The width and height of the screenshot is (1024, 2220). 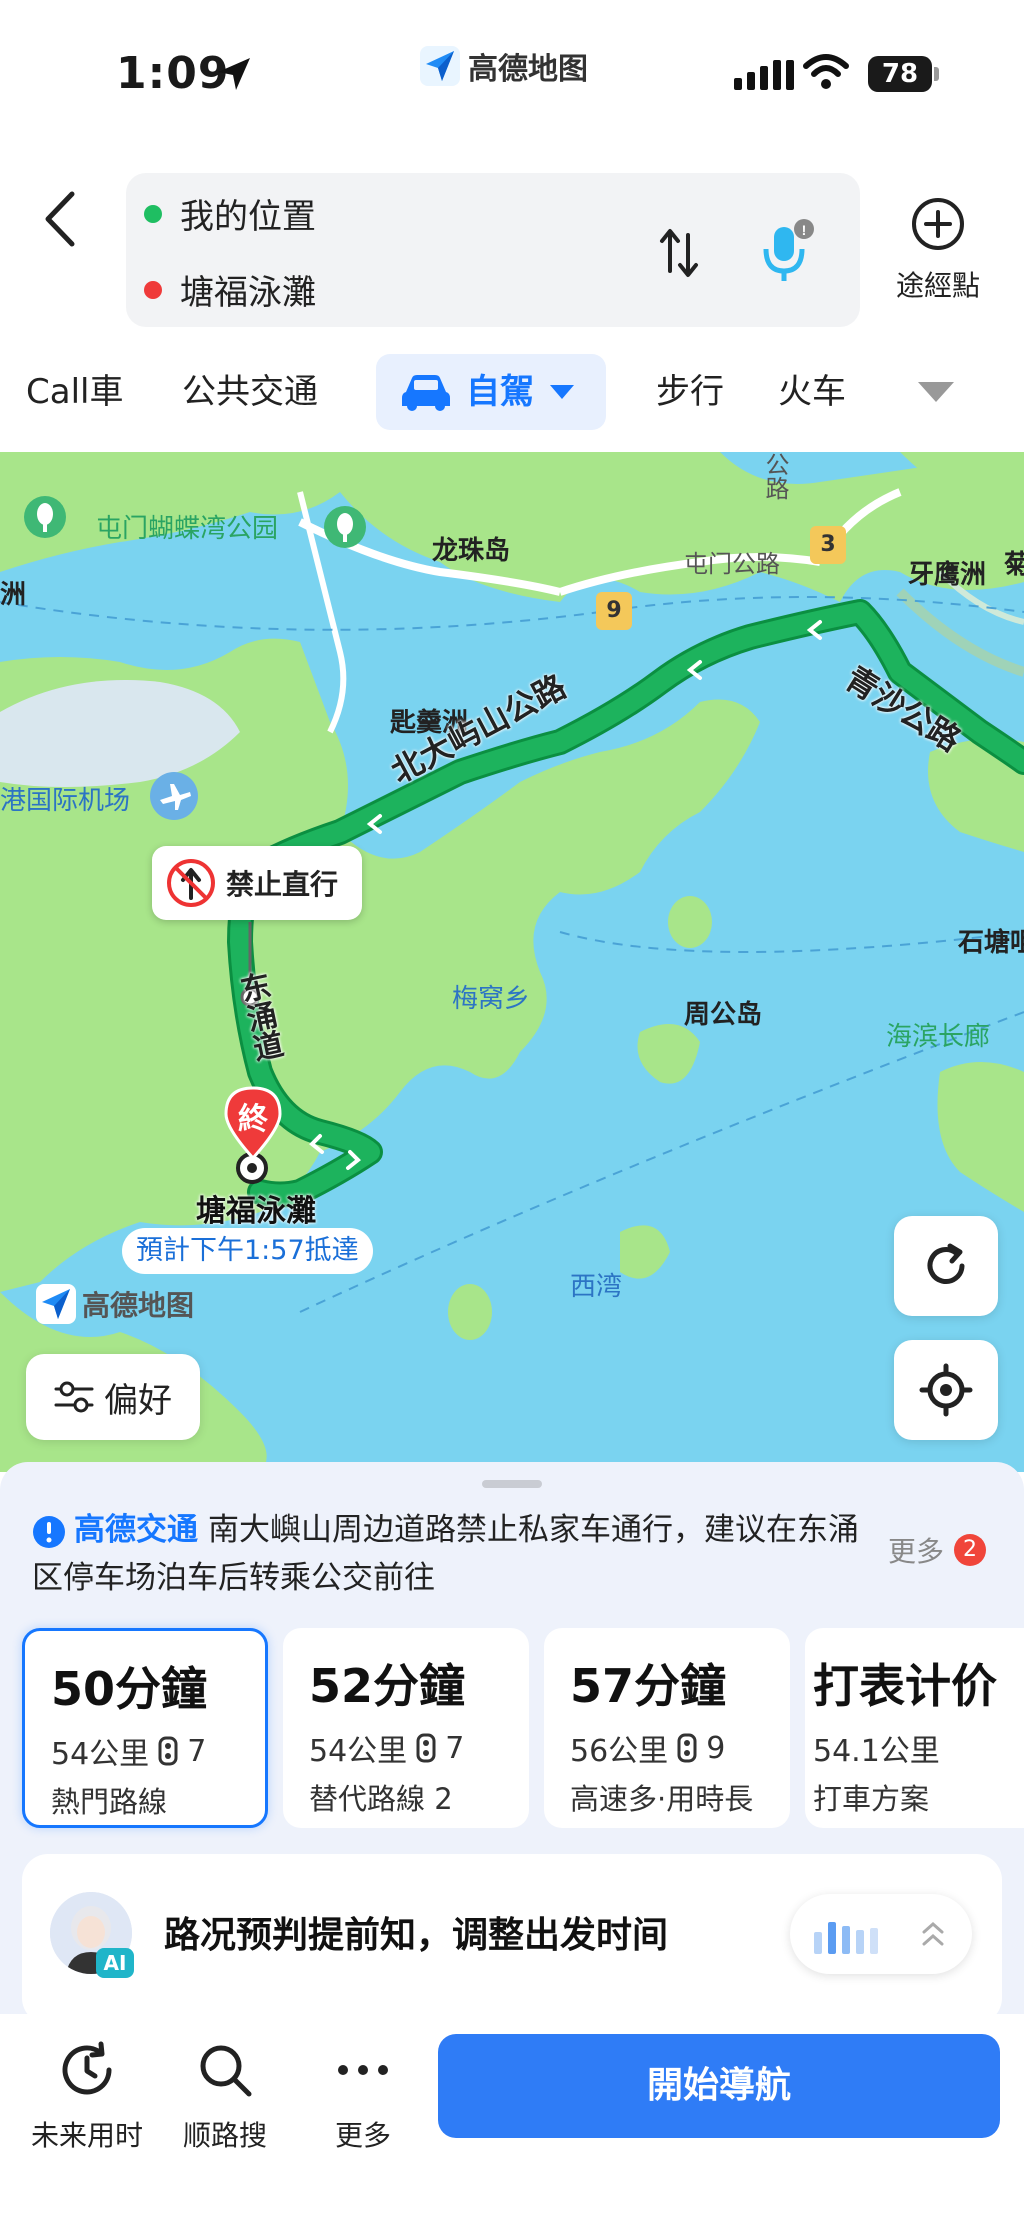 I want to click on app-name: 高德地图, so click(x=528, y=69).